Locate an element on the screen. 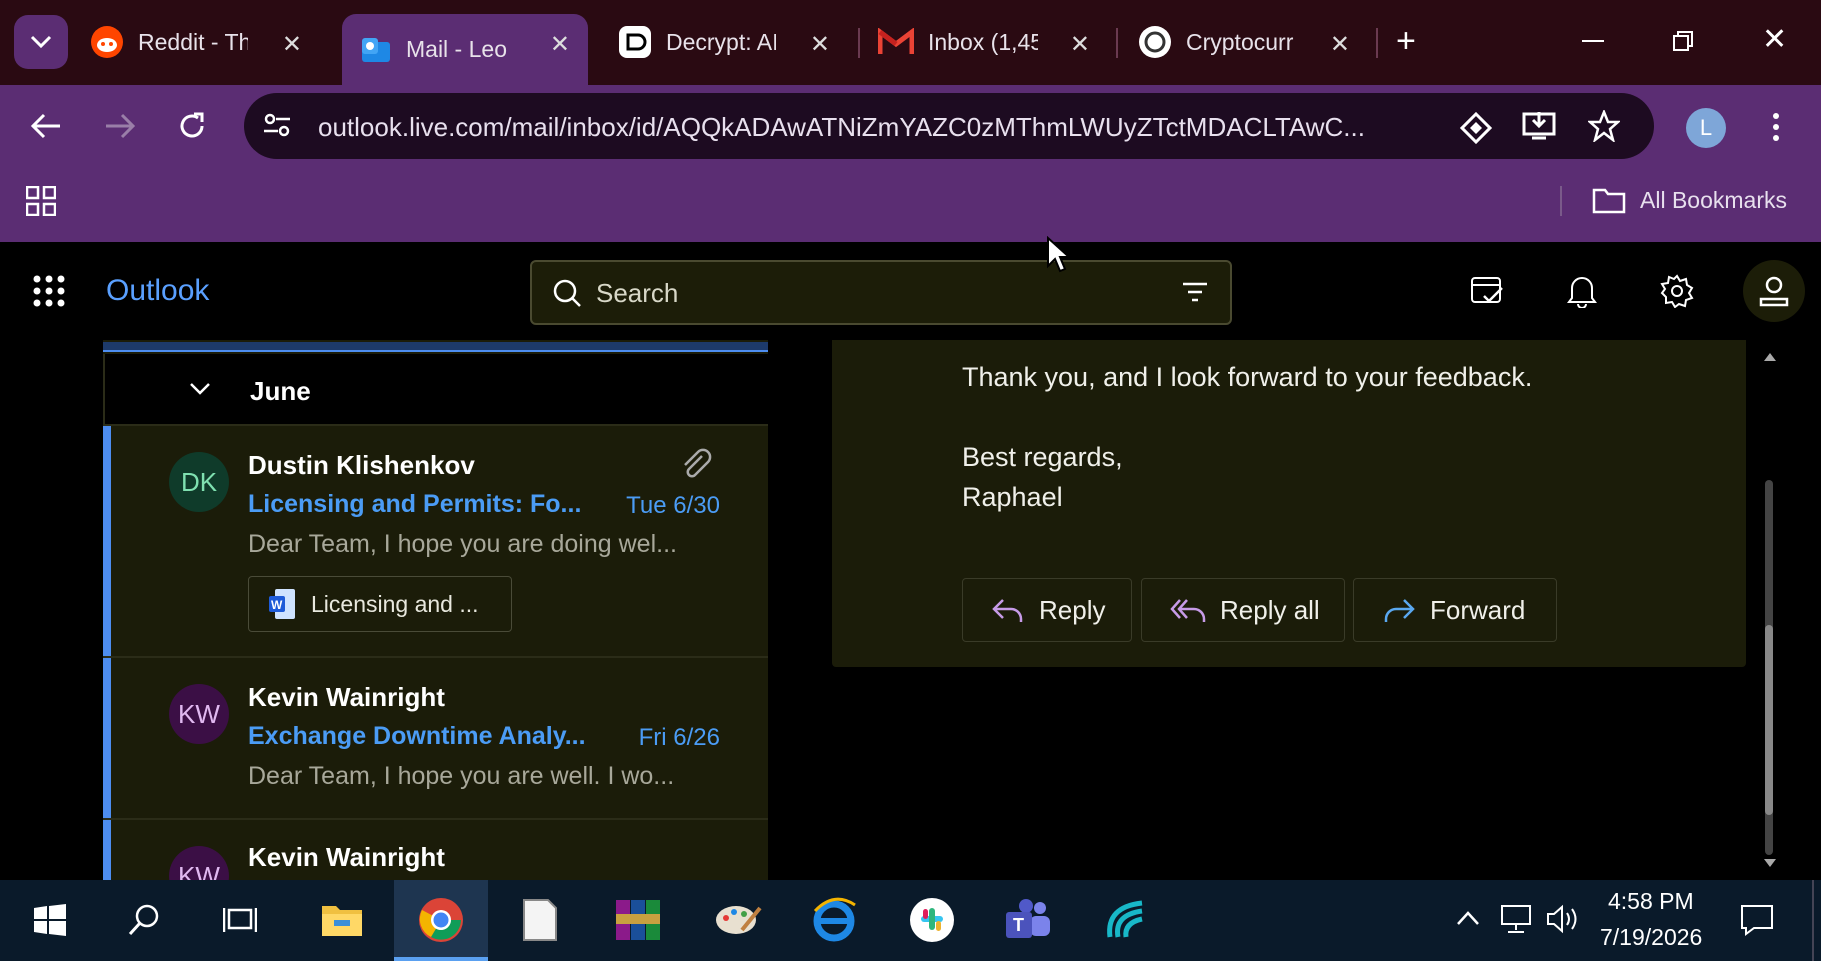 The image size is (1821, 961). profile-avatar: L is located at coordinates (1706, 128).